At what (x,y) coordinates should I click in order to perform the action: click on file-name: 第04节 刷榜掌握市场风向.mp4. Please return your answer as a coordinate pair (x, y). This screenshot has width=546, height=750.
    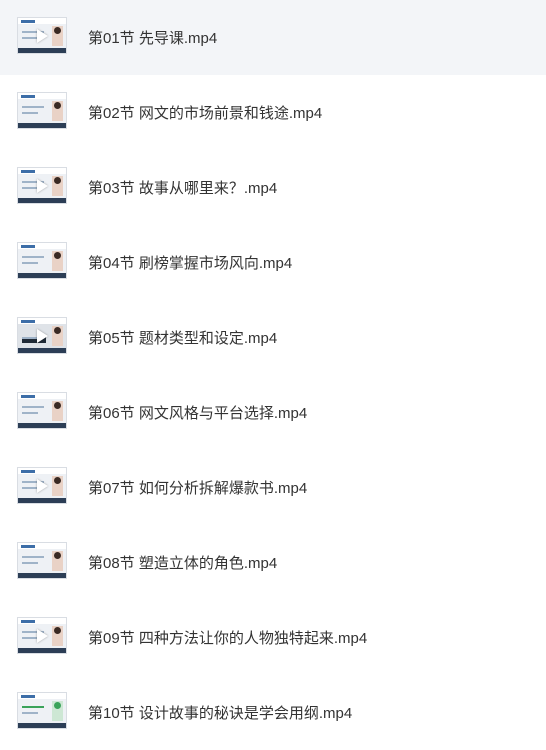
    Looking at the image, I should click on (190, 262).